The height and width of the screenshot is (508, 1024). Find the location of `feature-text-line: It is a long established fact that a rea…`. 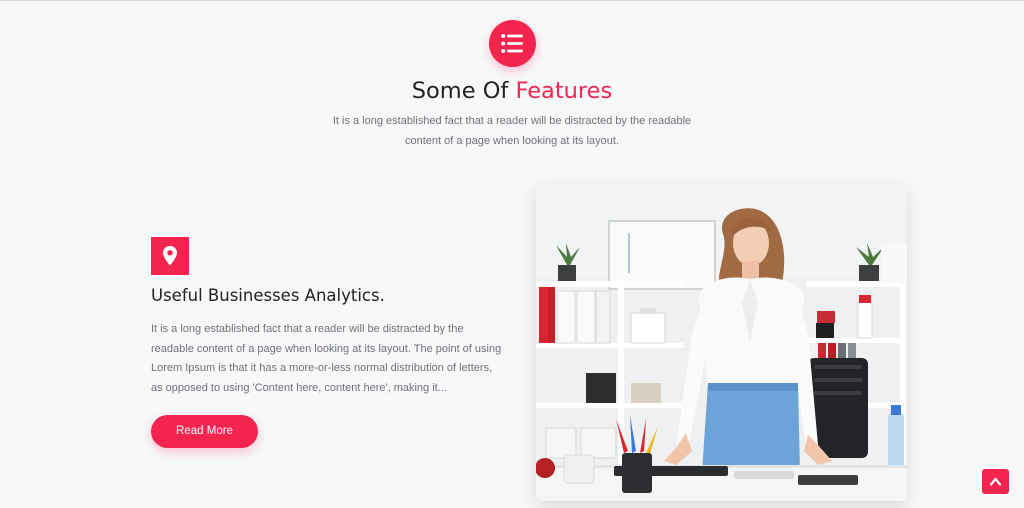

feature-text-line: It is a long established fact that a rea… is located at coordinates (307, 329).